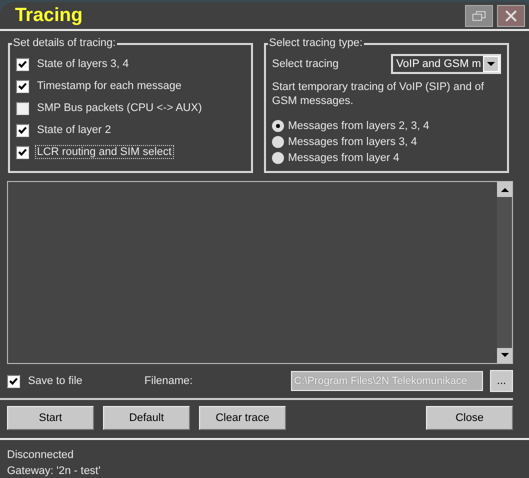 This screenshot has width=529, height=478. I want to click on radio-label: Messages from layer 4, so click(344, 158).